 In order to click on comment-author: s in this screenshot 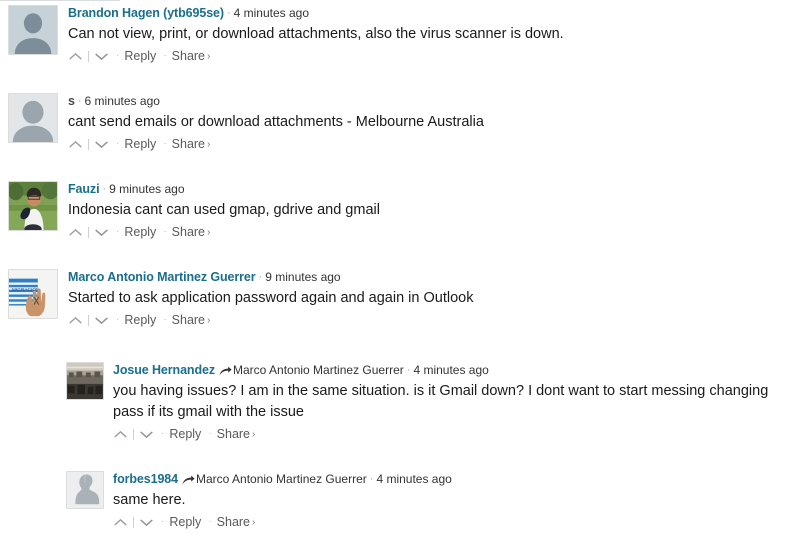, I will do `click(71, 101)`.